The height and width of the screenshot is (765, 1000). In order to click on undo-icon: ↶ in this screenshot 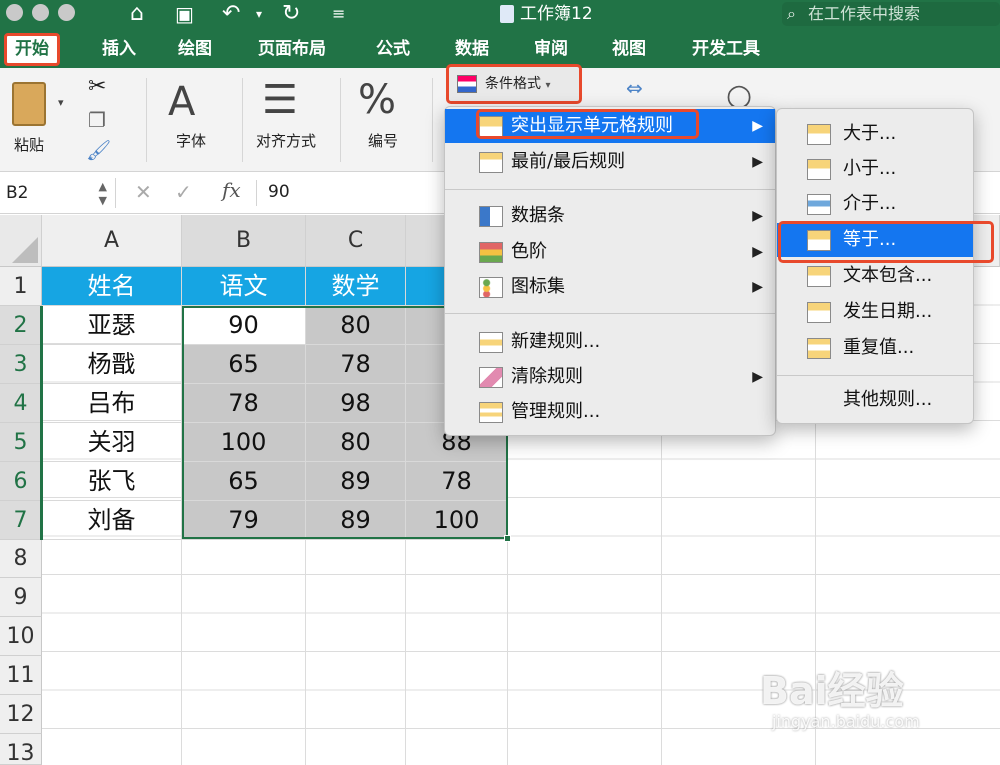, I will do `click(231, 14)`.